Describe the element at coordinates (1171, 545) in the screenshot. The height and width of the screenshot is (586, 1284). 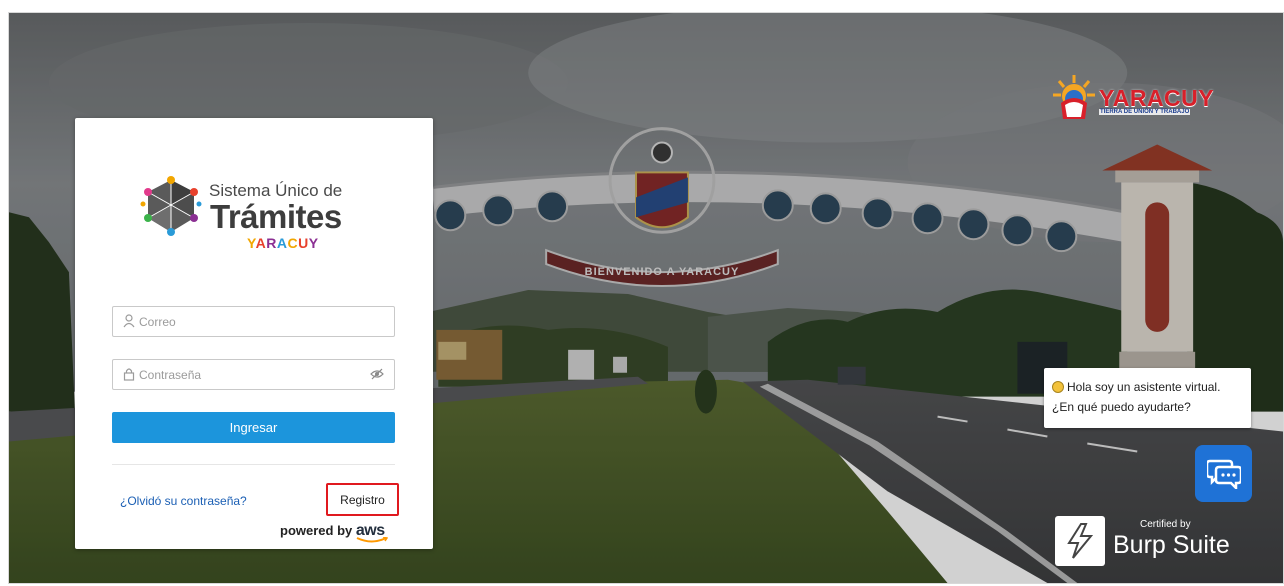
I see `burp-suite-name: Burp Suite` at that location.